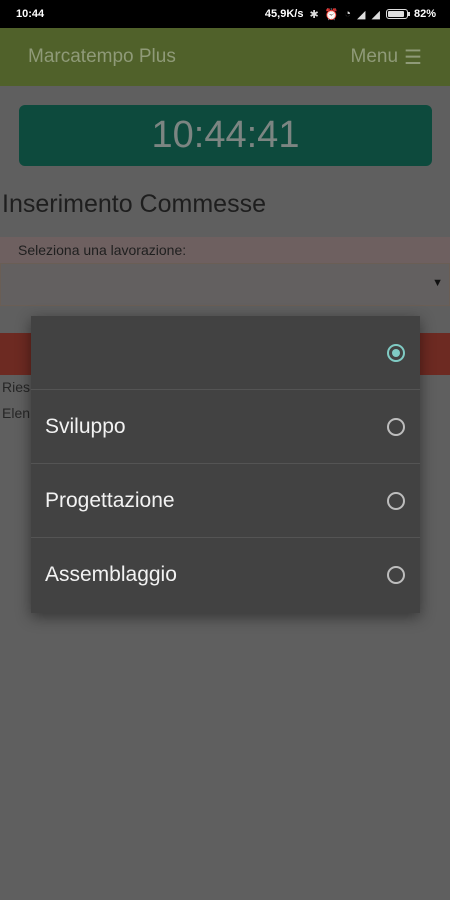  I want to click on signal-2-icon: ◢, so click(375, 14).